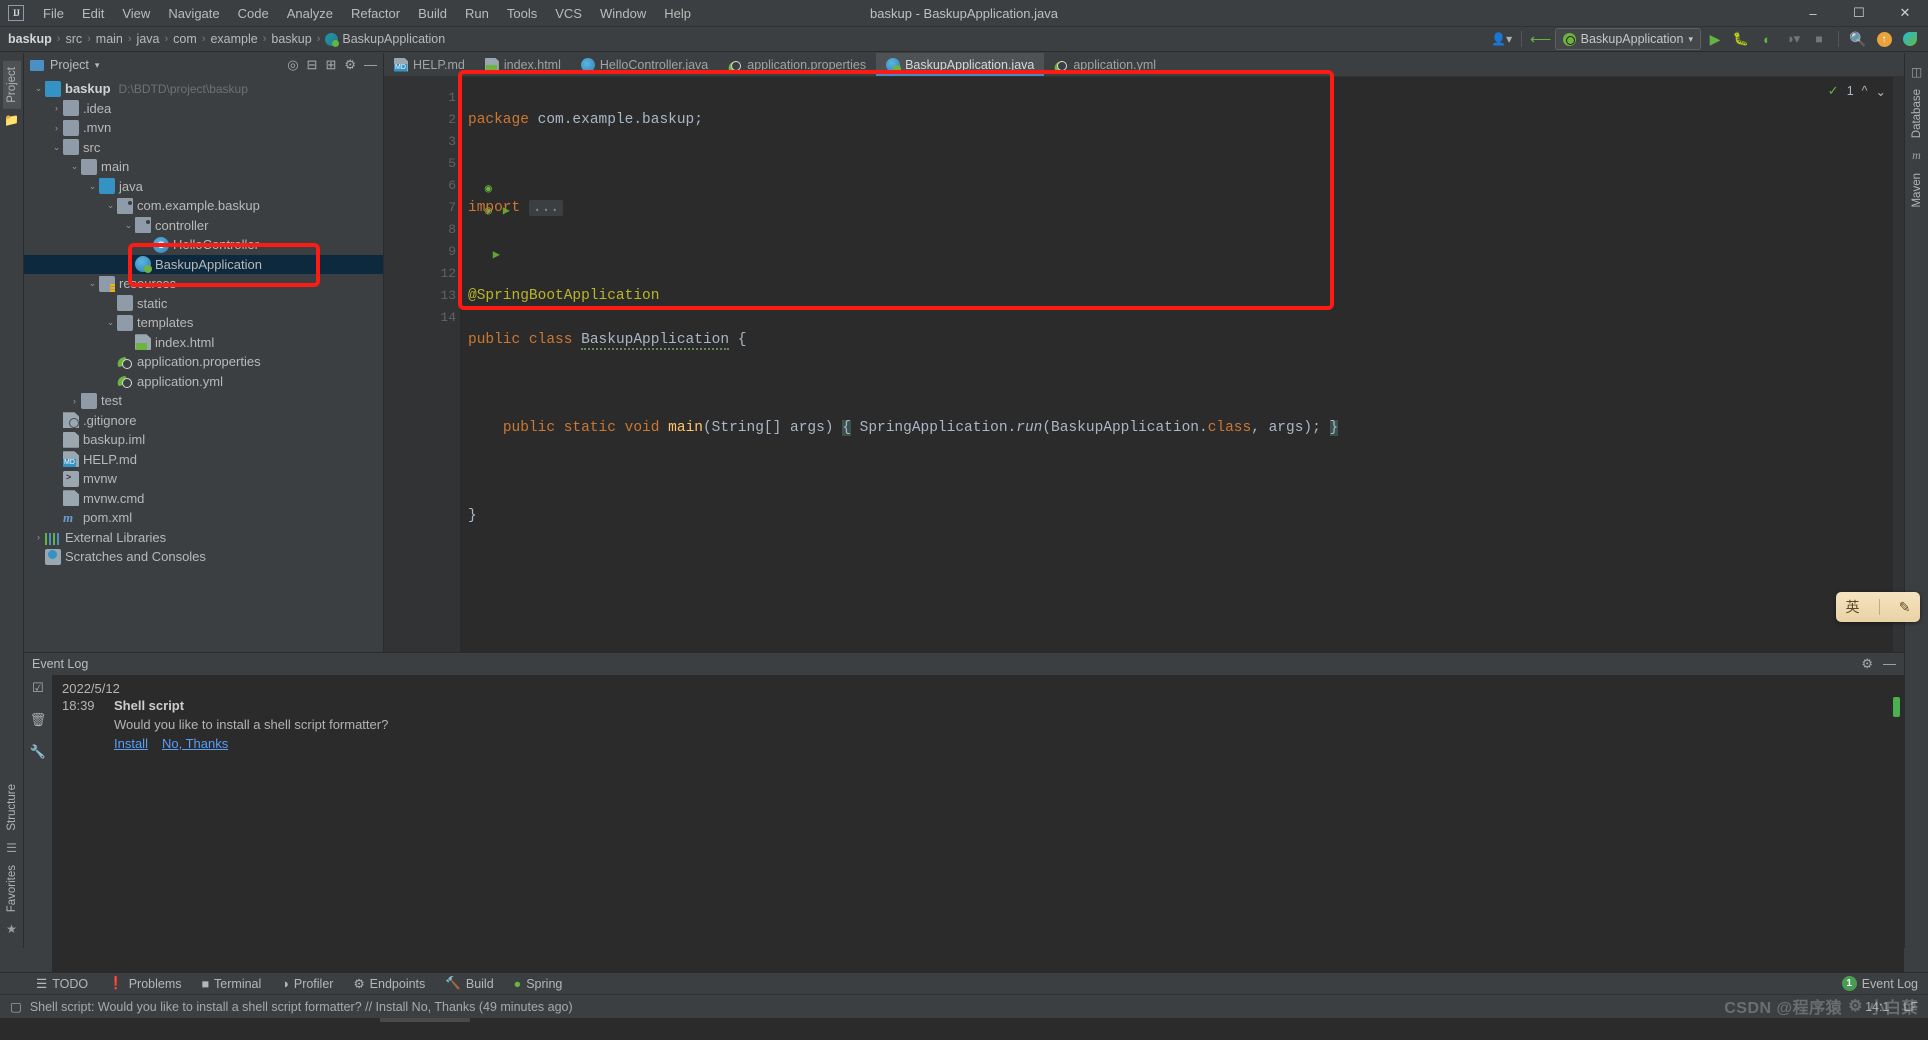 This screenshot has height=1040, width=1928. Describe the element at coordinates (203, 421) in the screenshot. I see `tree-item-gitignore: .gitignore` at that location.